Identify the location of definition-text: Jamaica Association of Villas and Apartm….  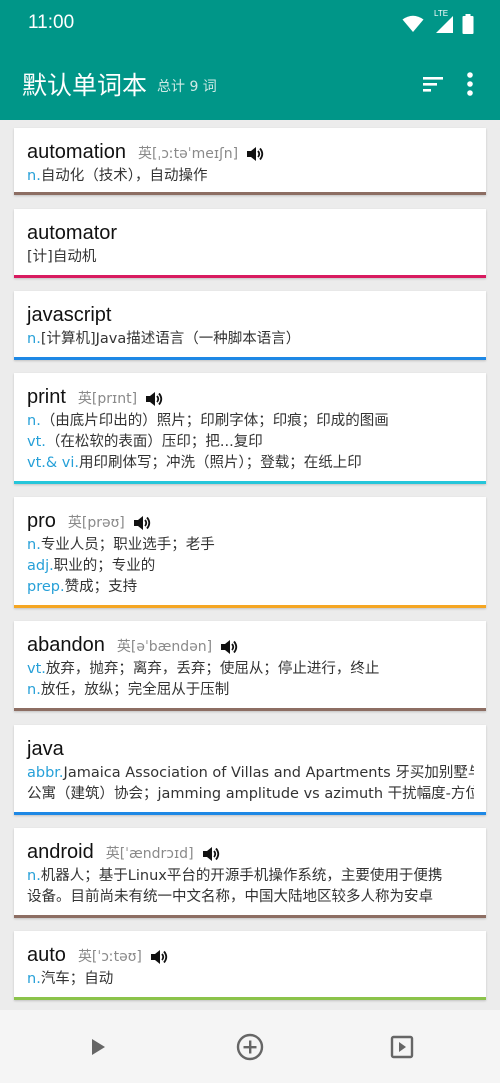
(268, 773).